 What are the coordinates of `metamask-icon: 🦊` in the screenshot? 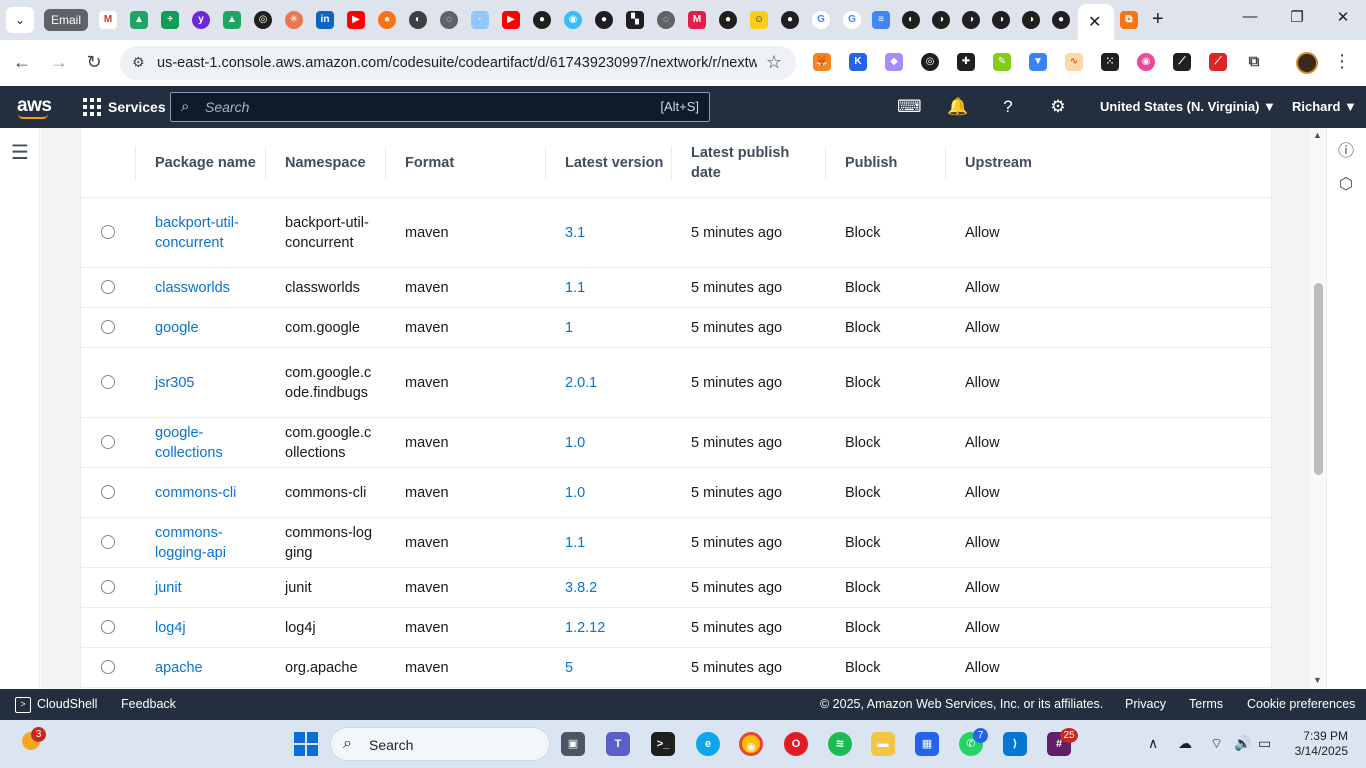 It's located at (822, 62).